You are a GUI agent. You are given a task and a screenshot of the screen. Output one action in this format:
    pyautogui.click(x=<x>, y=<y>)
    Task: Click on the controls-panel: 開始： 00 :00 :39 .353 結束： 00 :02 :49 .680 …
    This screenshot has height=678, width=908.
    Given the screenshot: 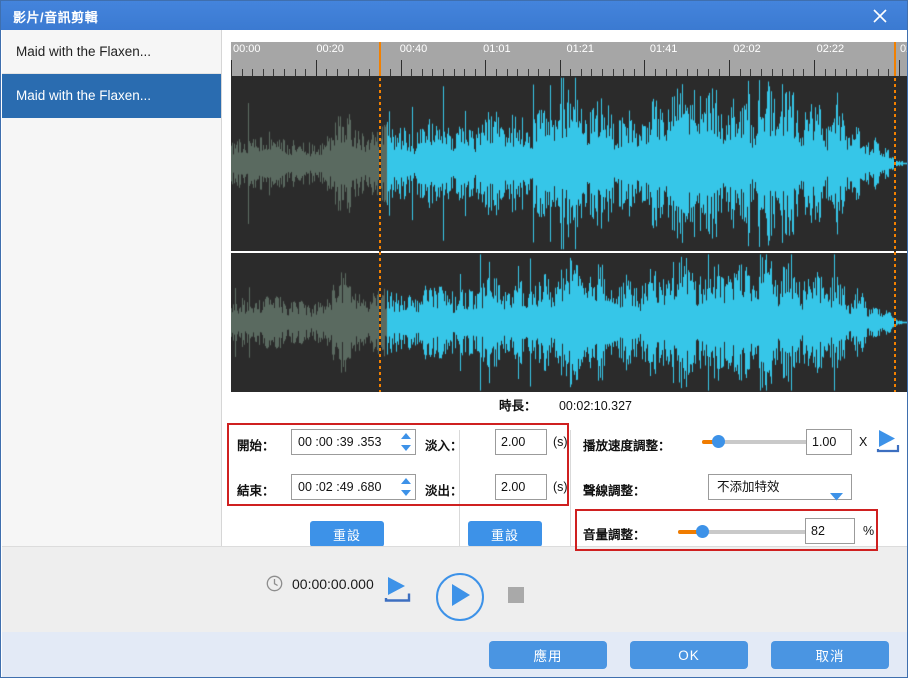 What is the action you would take?
    pyautogui.click(x=565, y=483)
    